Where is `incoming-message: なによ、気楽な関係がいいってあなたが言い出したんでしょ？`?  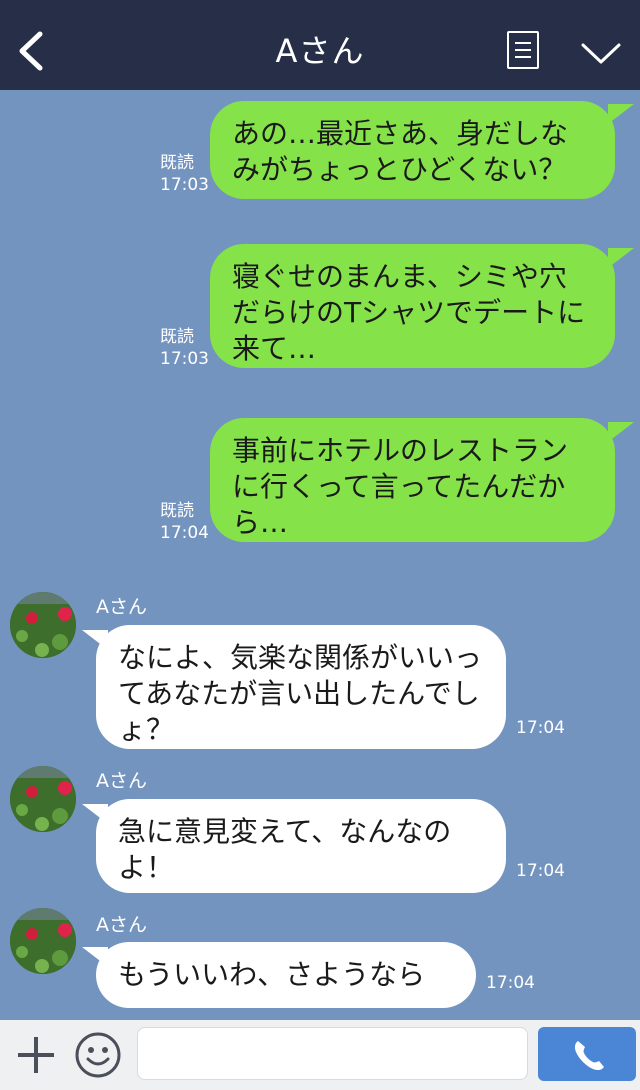 incoming-message: なによ、気楽な関係がいいってあなたが言い出したんでしょ？ is located at coordinates (301, 687).